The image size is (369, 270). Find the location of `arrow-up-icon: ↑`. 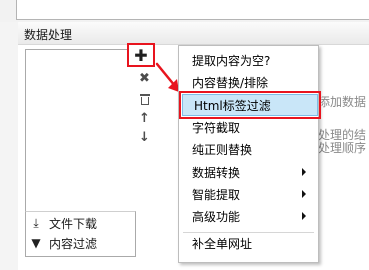

arrow-up-icon: ↑ is located at coordinates (144, 118).